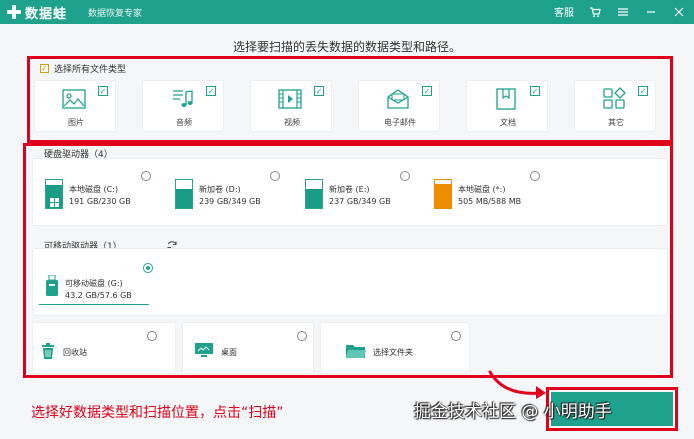 This screenshot has height=439, width=694. What do you see at coordinates (75, 352) in the screenshot?
I see `location-label: 回收站` at bounding box center [75, 352].